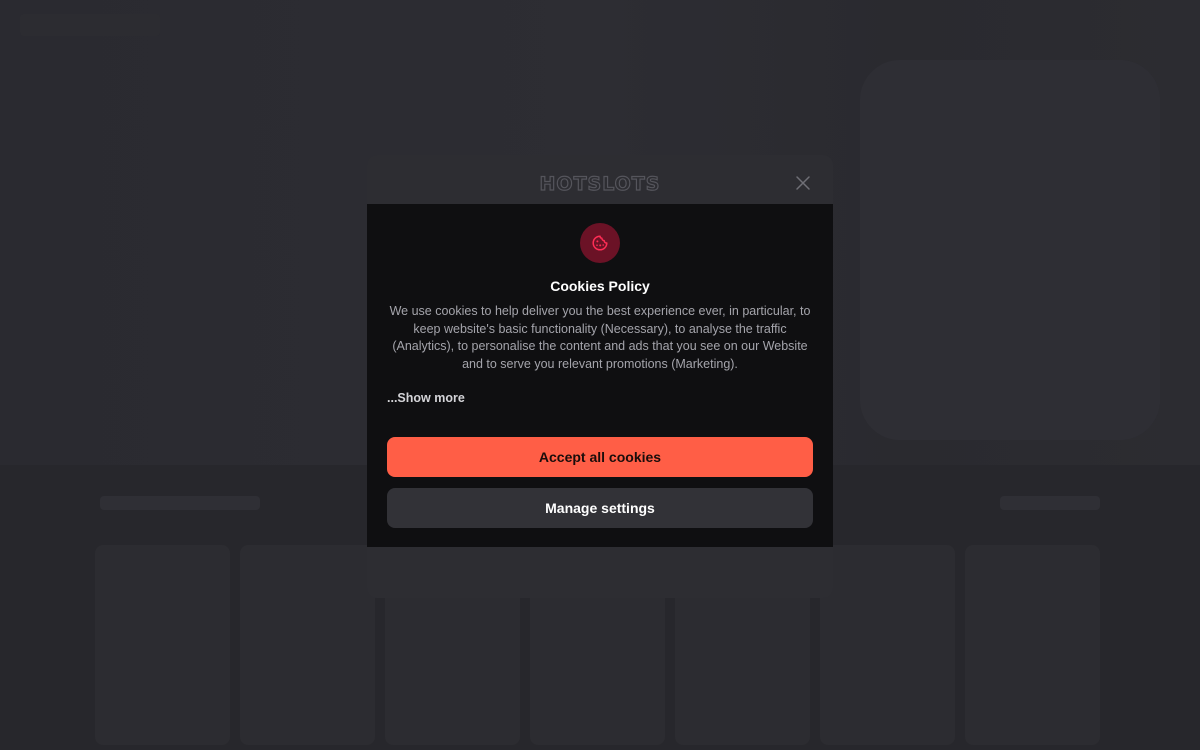 The image size is (1200, 750). Describe the element at coordinates (1050, 503) in the screenshot. I see `section-link` at that location.